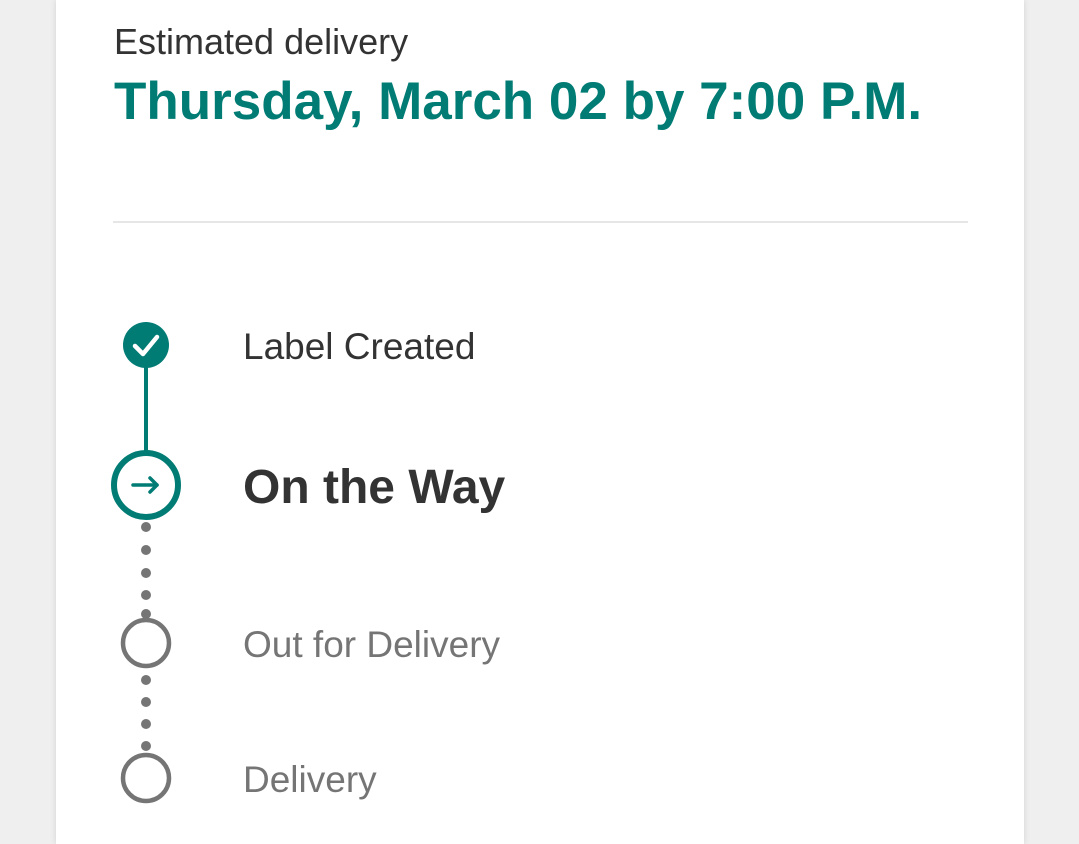  What do you see at coordinates (146, 485) in the screenshot?
I see `arrow-right-icon` at bounding box center [146, 485].